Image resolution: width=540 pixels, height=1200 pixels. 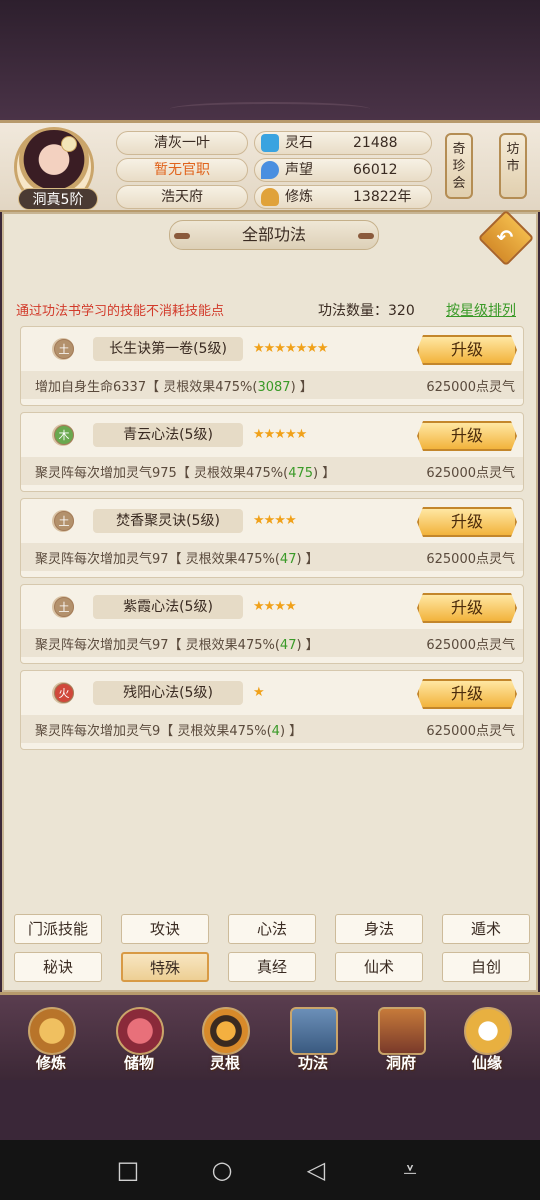 I want to click on wood-element-icon: 木, so click(x=64, y=435).